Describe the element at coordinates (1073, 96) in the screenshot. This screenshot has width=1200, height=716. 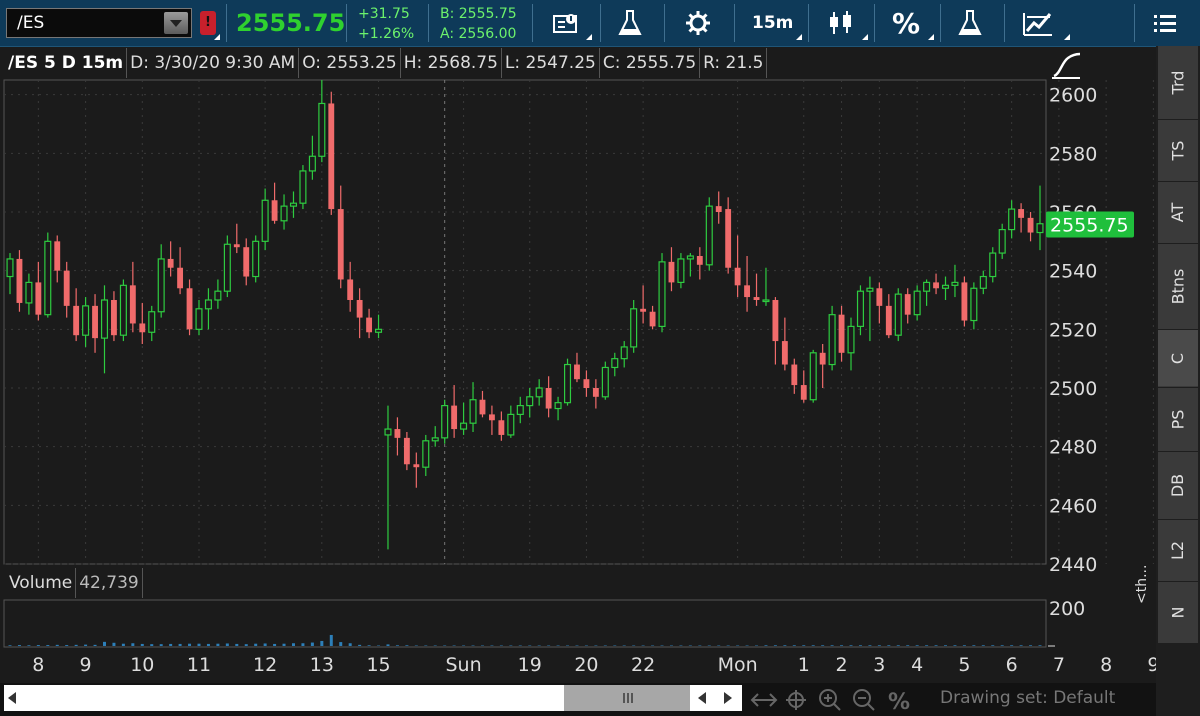
I see `y-tick-label: 2600` at that location.